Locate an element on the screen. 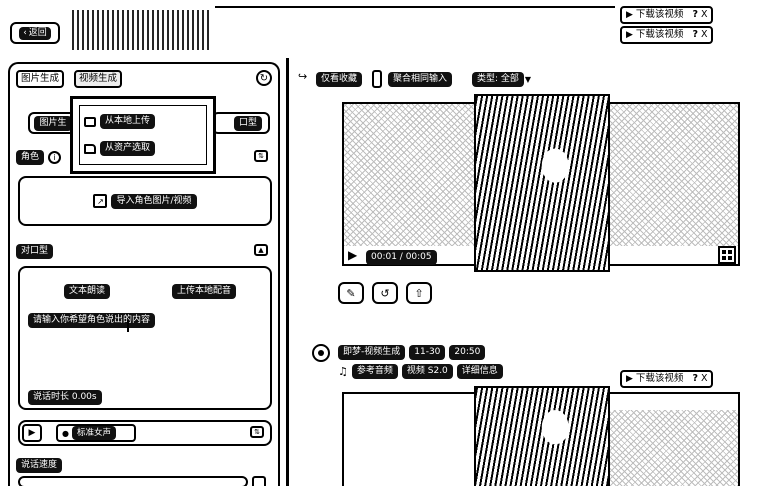  folder-icon is located at coordinates (90, 148).